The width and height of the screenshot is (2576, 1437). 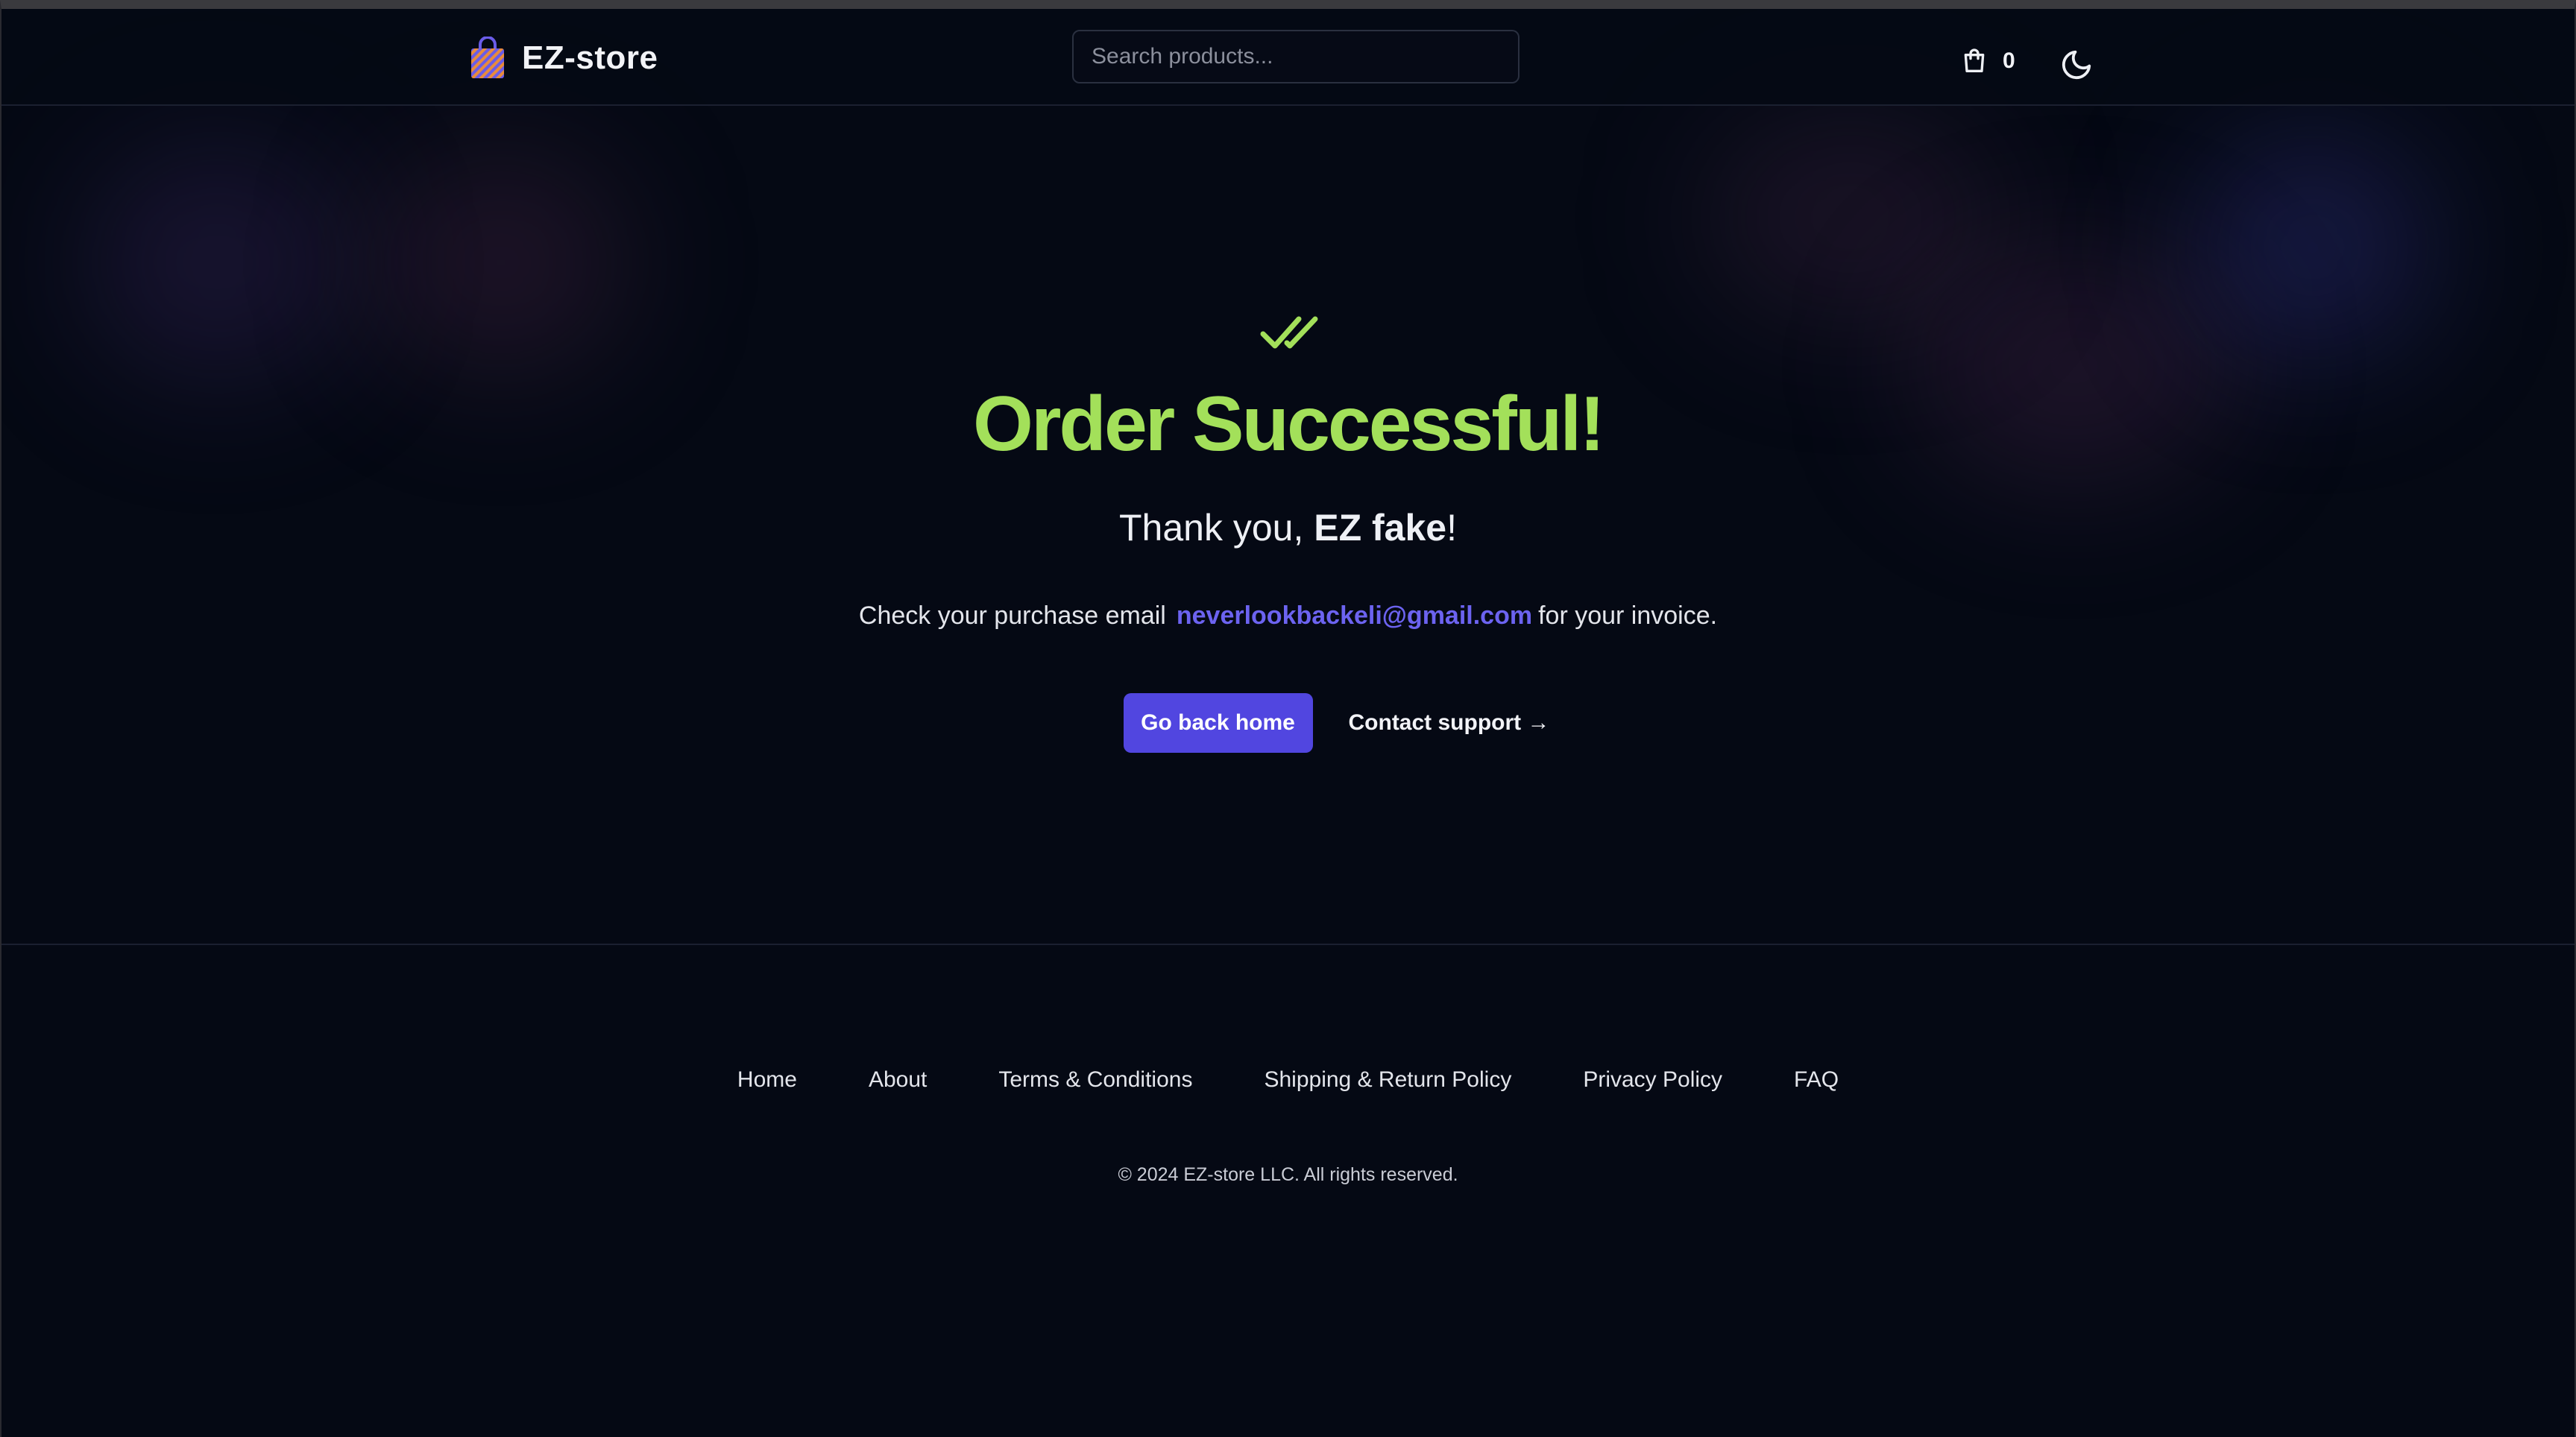 What do you see at coordinates (1095, 1080) in the screenshot?
I see `footer-link-terms: Terms & Conditions` at bounding box center [1095, 1080].